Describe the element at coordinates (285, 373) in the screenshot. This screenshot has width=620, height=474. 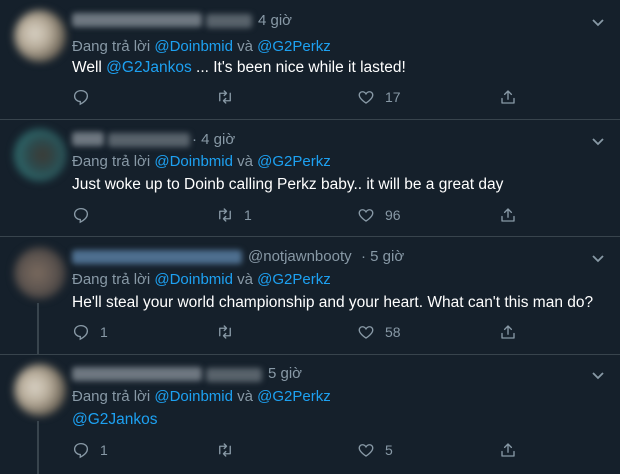
I see `timestamp: 5 giờ` at that location.